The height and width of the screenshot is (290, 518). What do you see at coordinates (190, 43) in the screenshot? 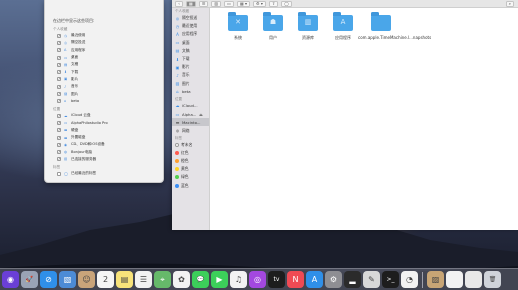
I see `sidebar-item-desktop: ▭ 桌面` at bounding box center [190, 43].